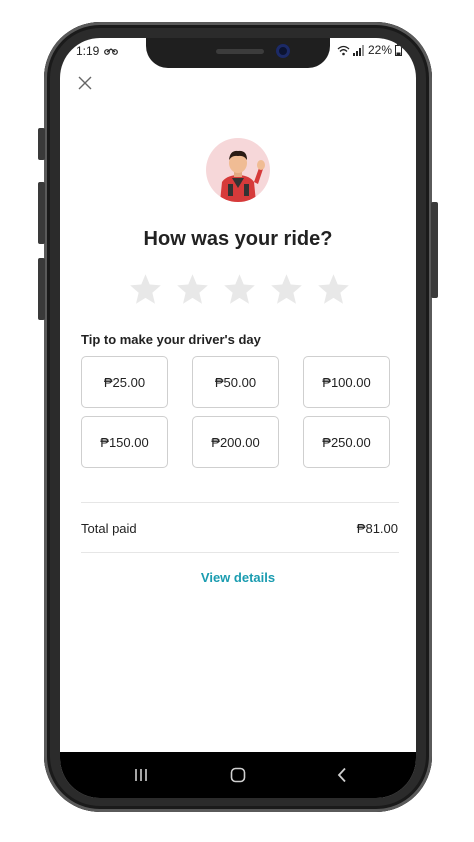 Image resolution: width=474 pixels, height=842 pixels. I want to click on driver-avatar, so click(238, 170).